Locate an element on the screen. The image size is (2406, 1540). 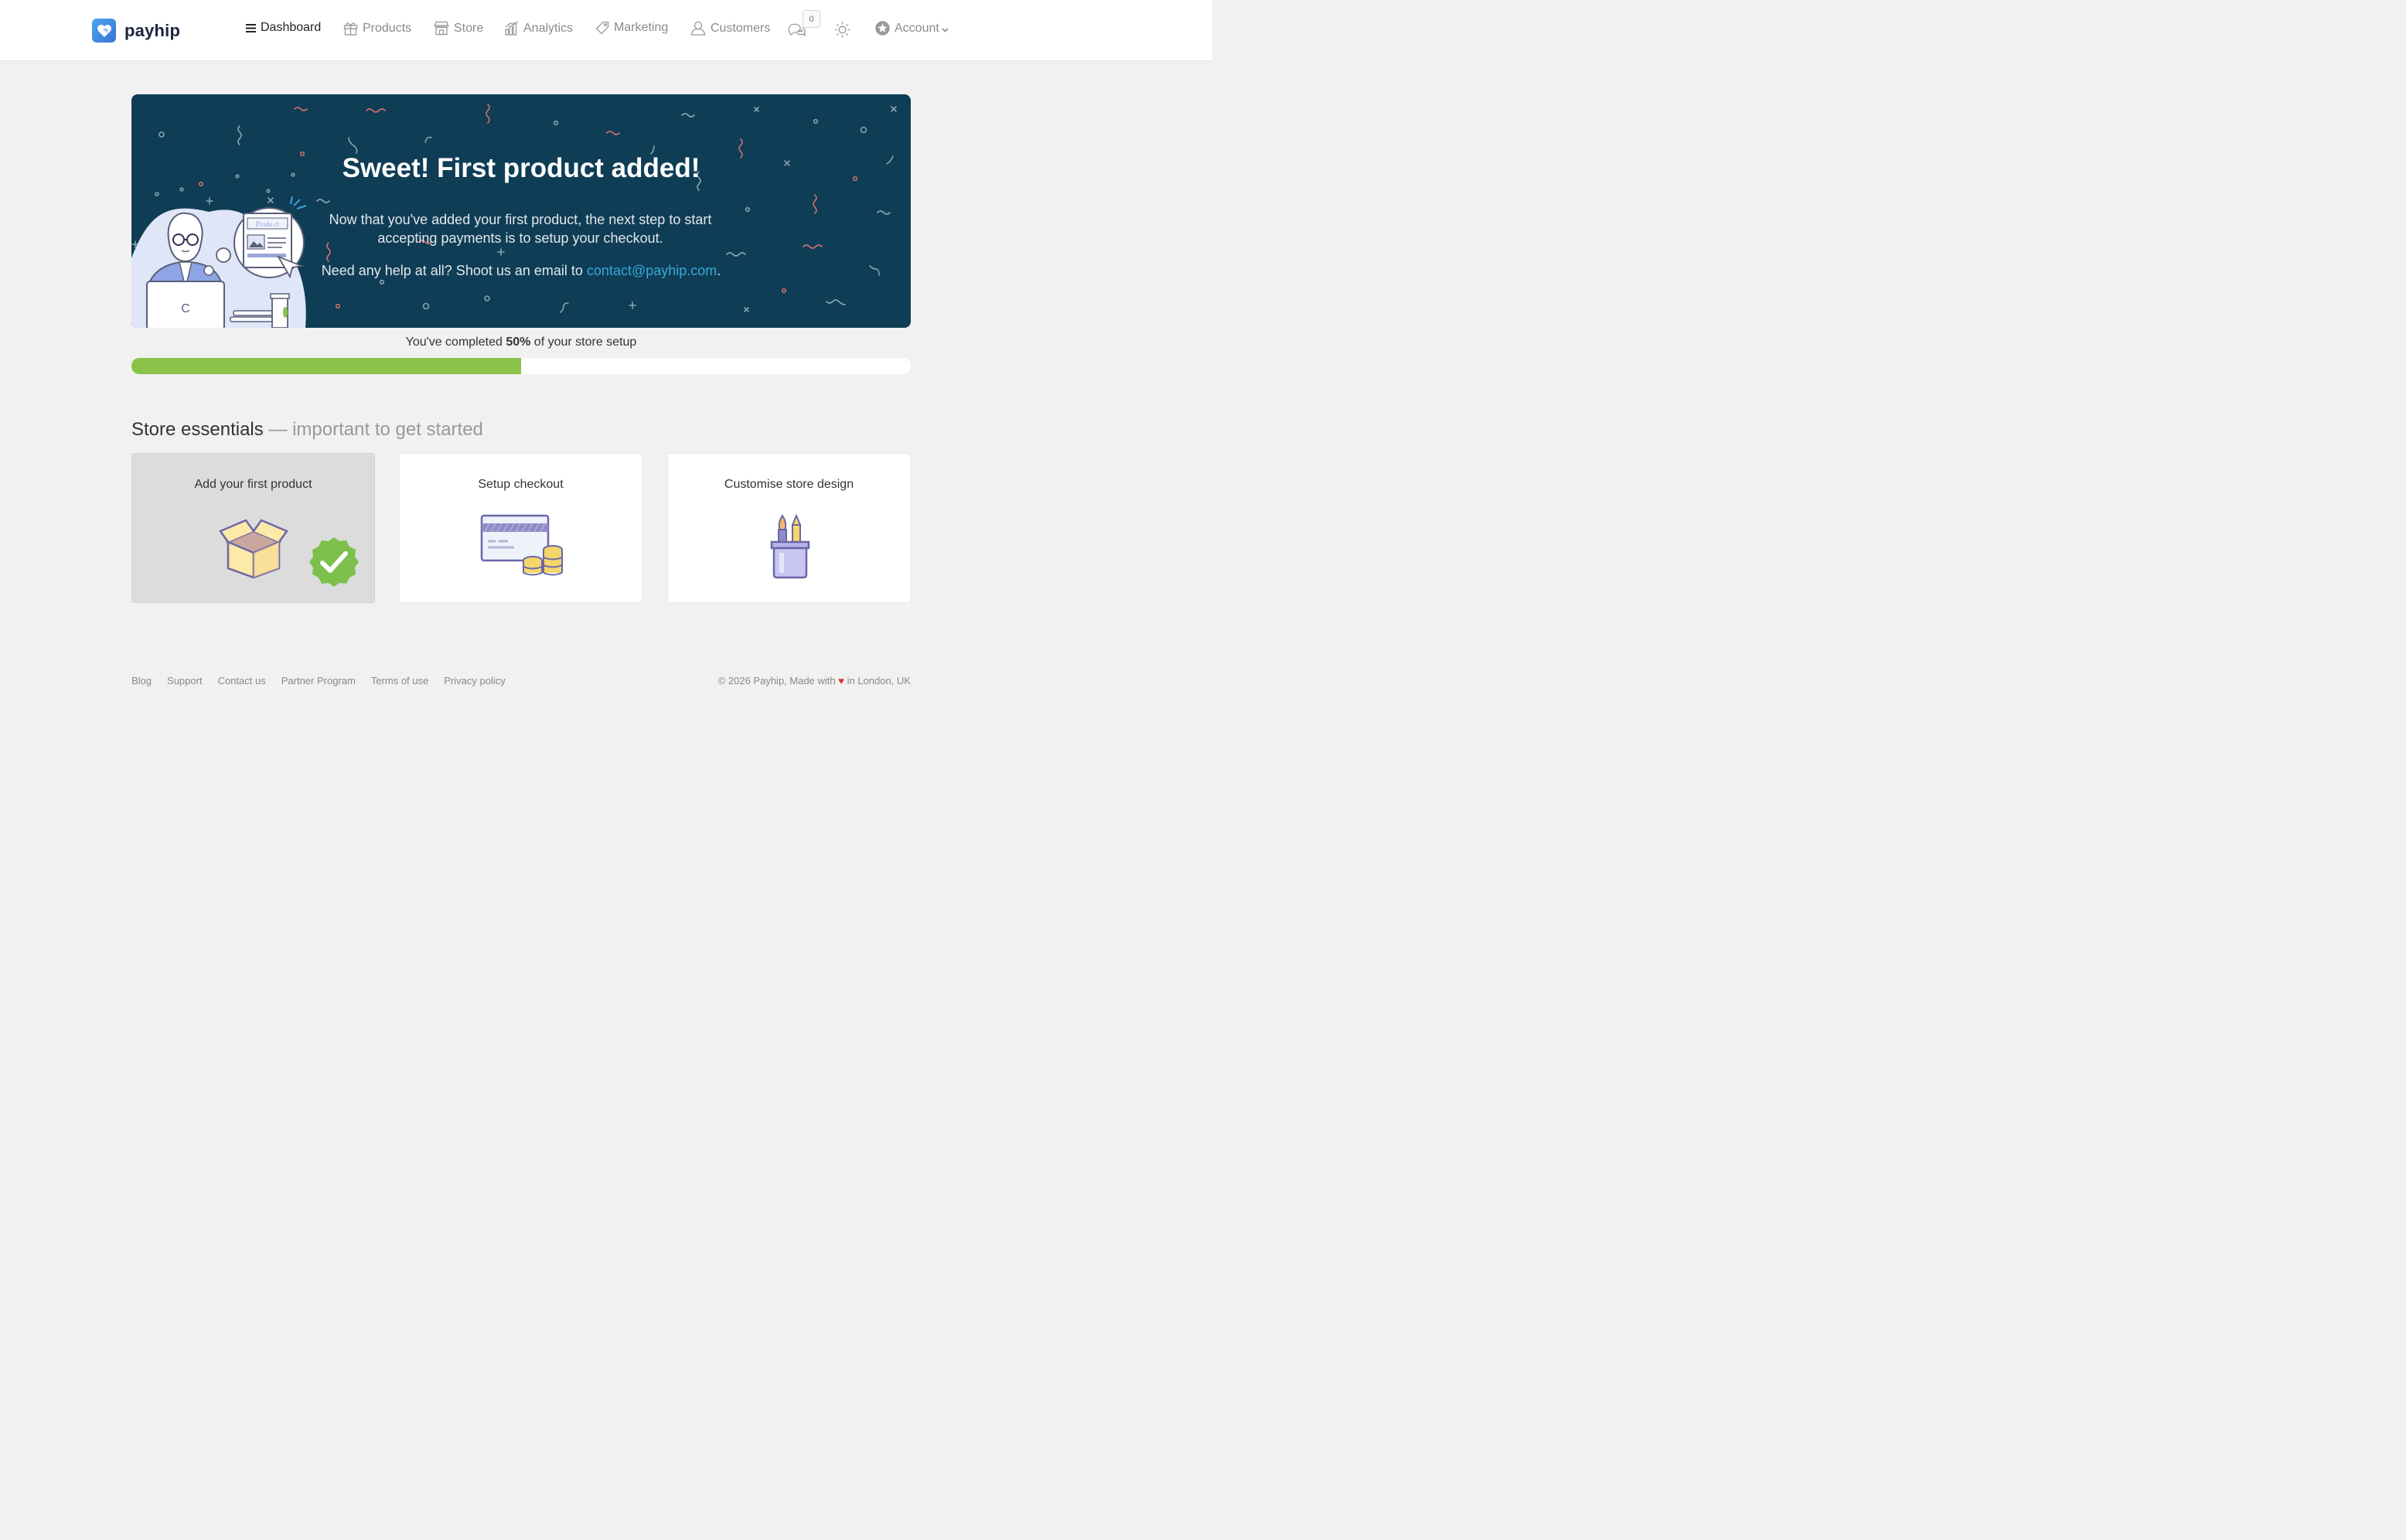
account-label: Account is located at coordinates (917, 28).